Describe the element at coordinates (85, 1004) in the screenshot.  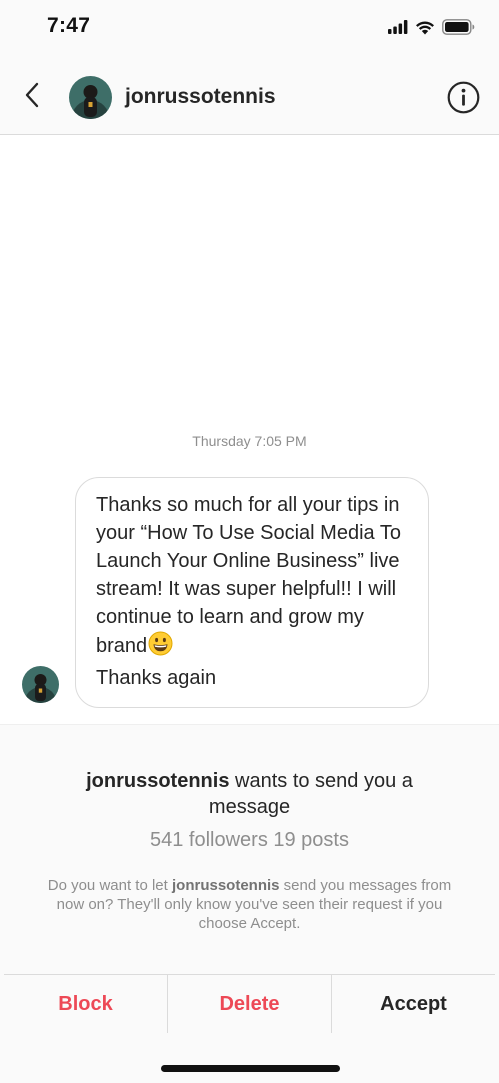
I see `block-button: Block` at that location.